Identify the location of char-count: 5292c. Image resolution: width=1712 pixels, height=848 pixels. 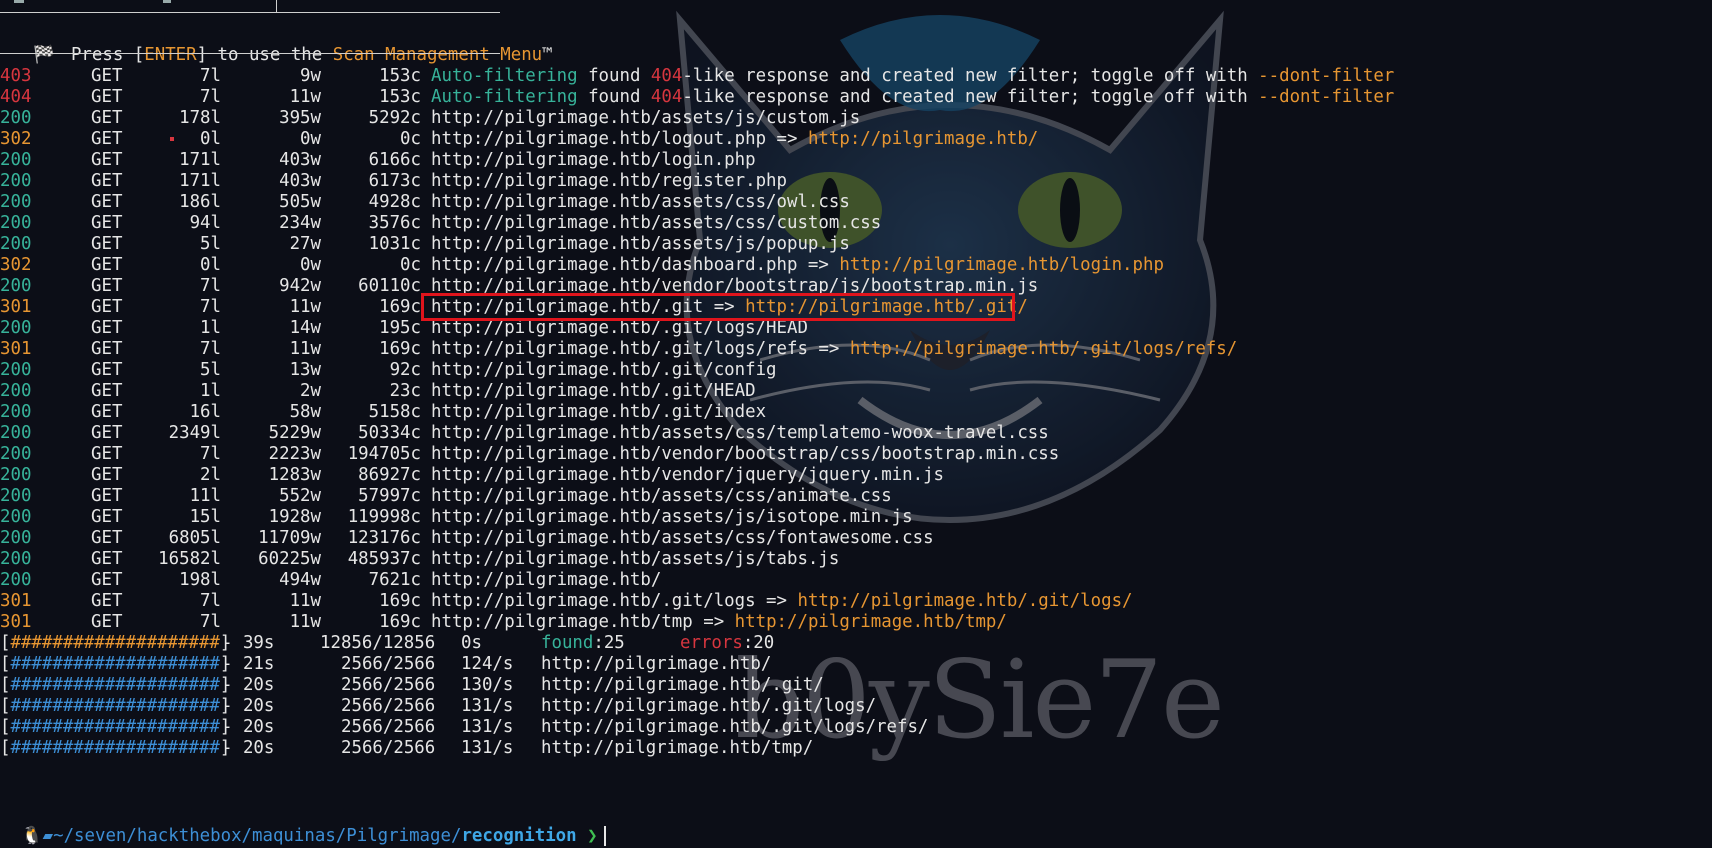
(394, 118).